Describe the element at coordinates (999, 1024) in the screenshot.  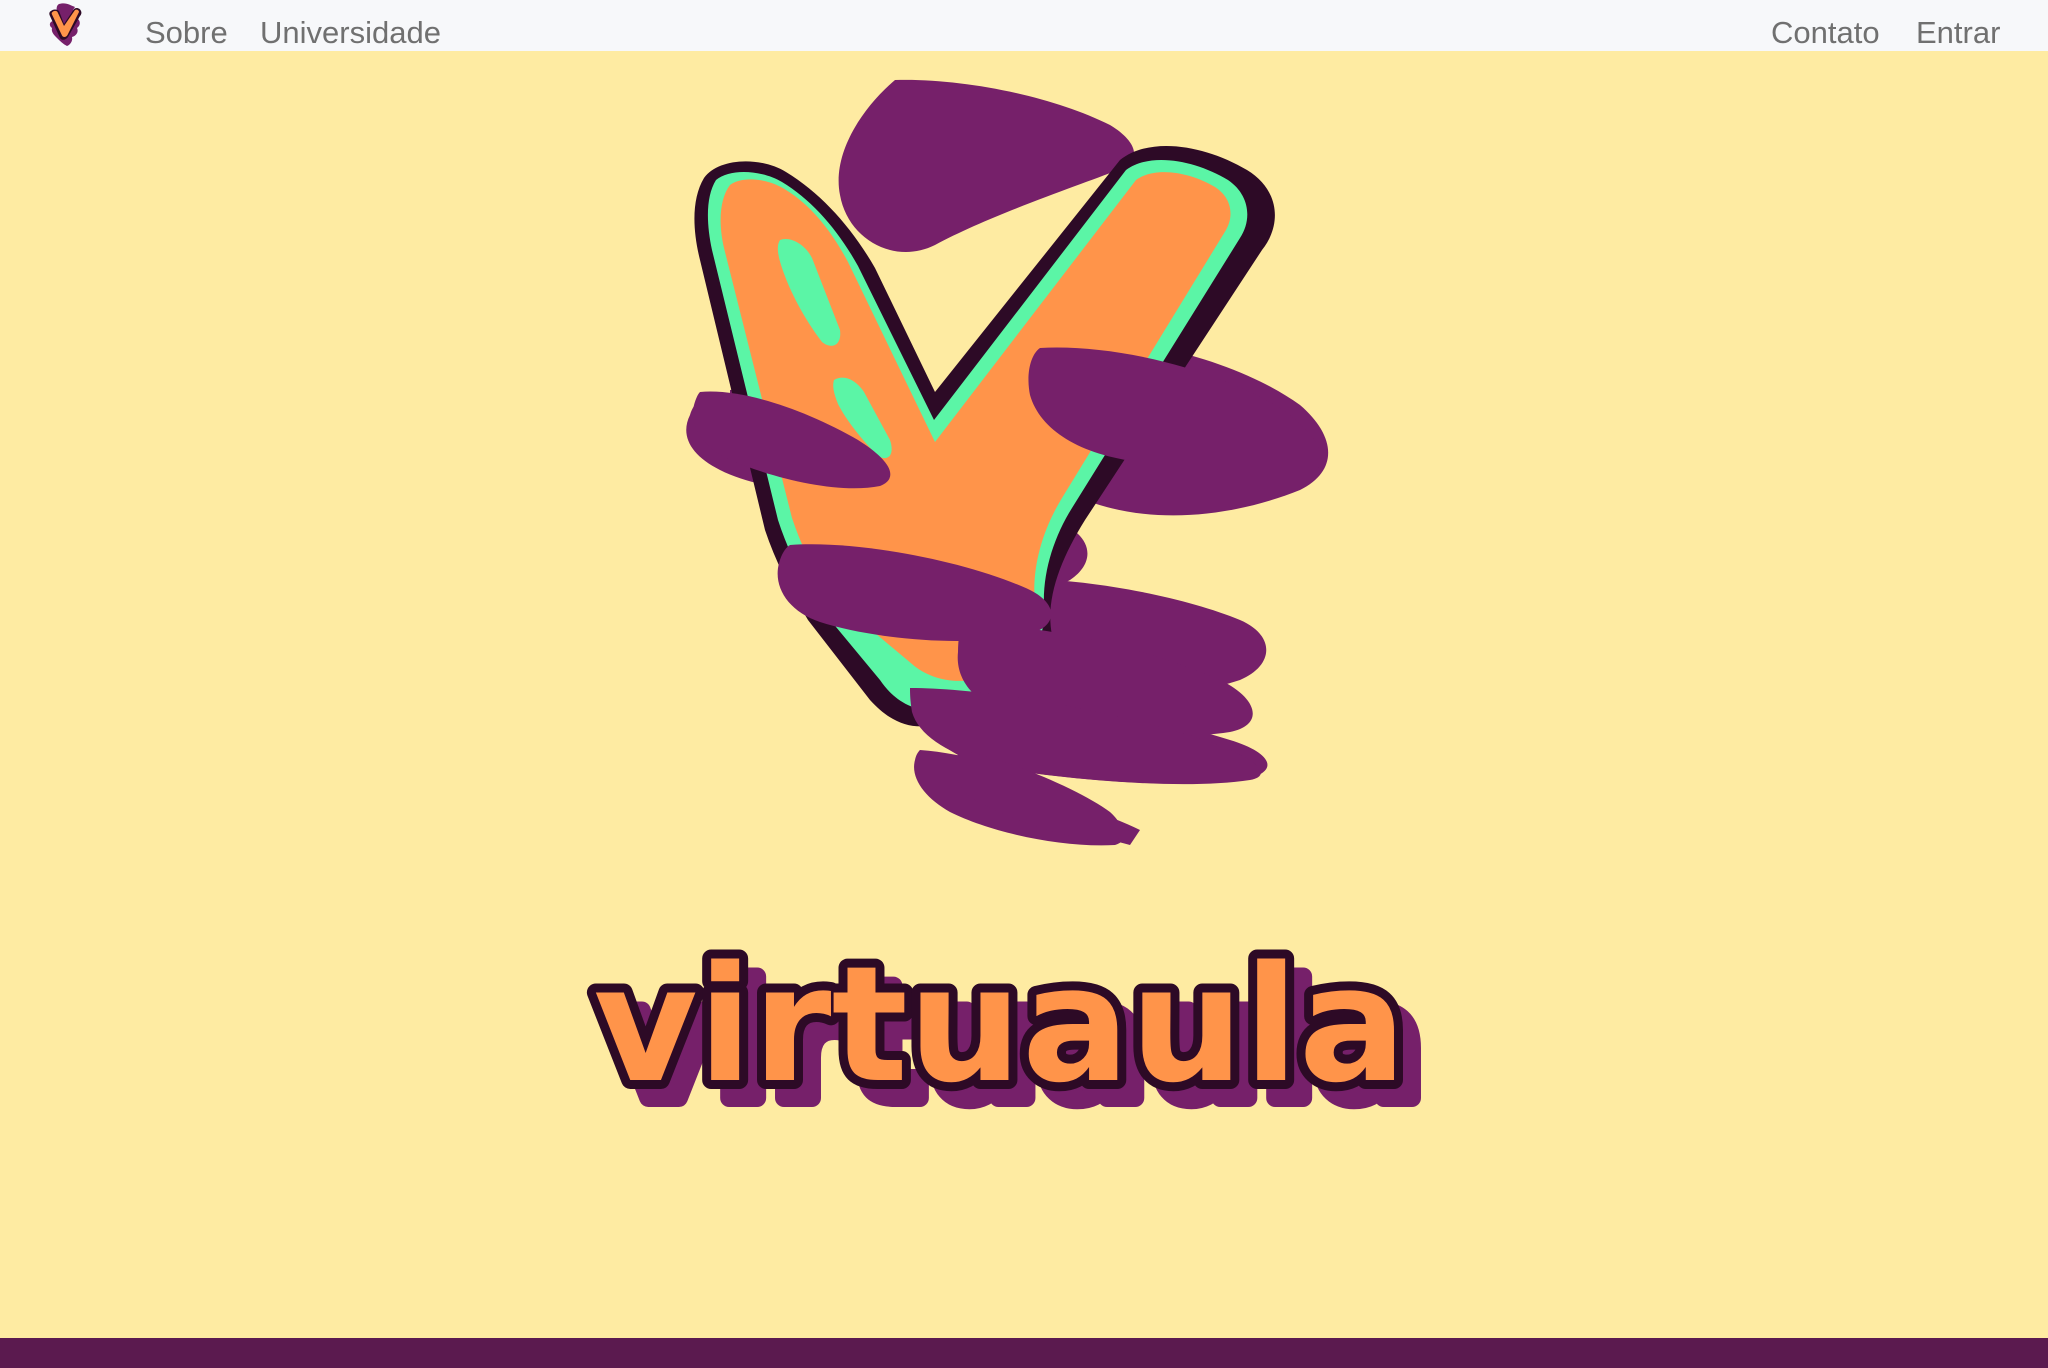
I see `wordmark-text: virtuaula` at that location.